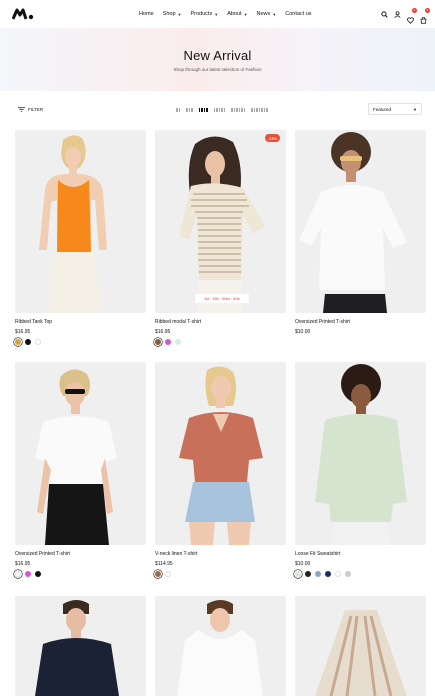  What do you see at coordinates (201, 14) in the screenshot?
I see `nav-label: Products` at bounding box center [201, 14].